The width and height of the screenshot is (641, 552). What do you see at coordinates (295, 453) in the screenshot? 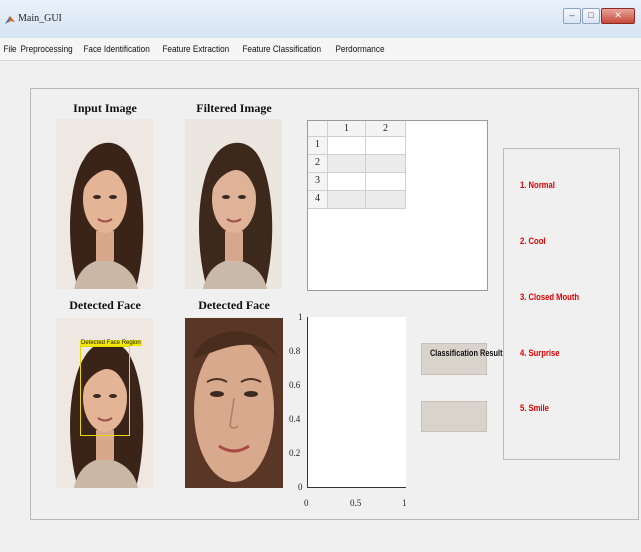
I see `y-tick-label: 0.2` at bounding box center [295, 453].